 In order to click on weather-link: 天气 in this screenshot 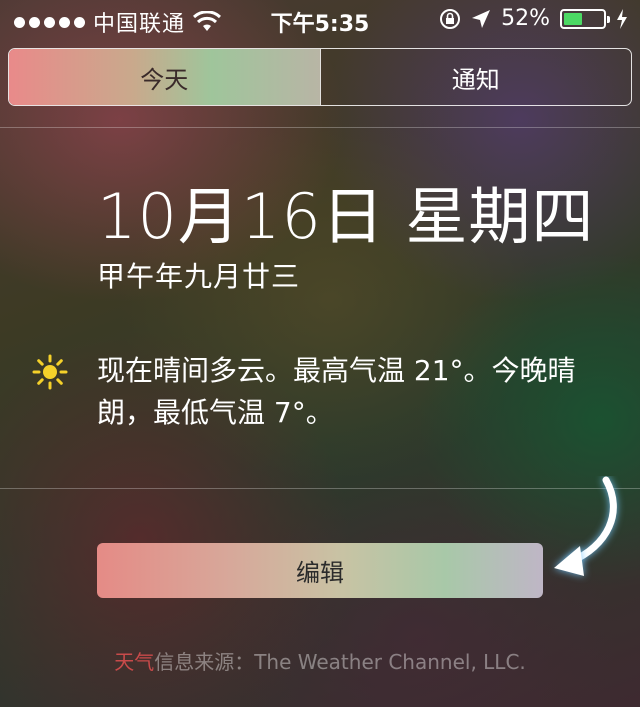, I will do `click(134, 662)`.